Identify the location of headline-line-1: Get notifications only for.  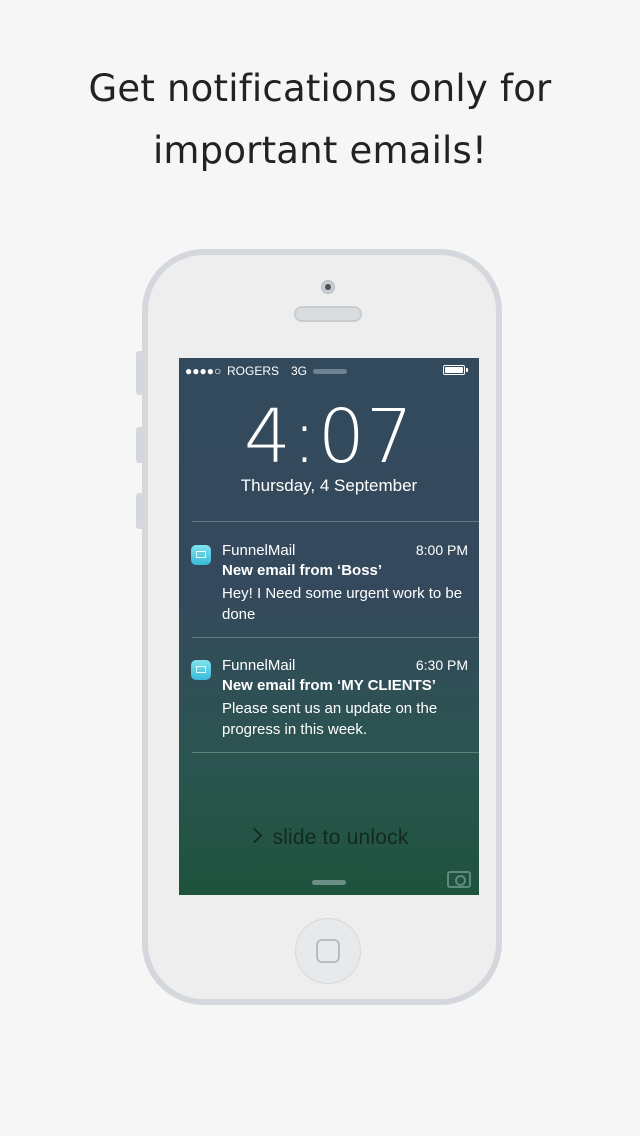
(320, 88).